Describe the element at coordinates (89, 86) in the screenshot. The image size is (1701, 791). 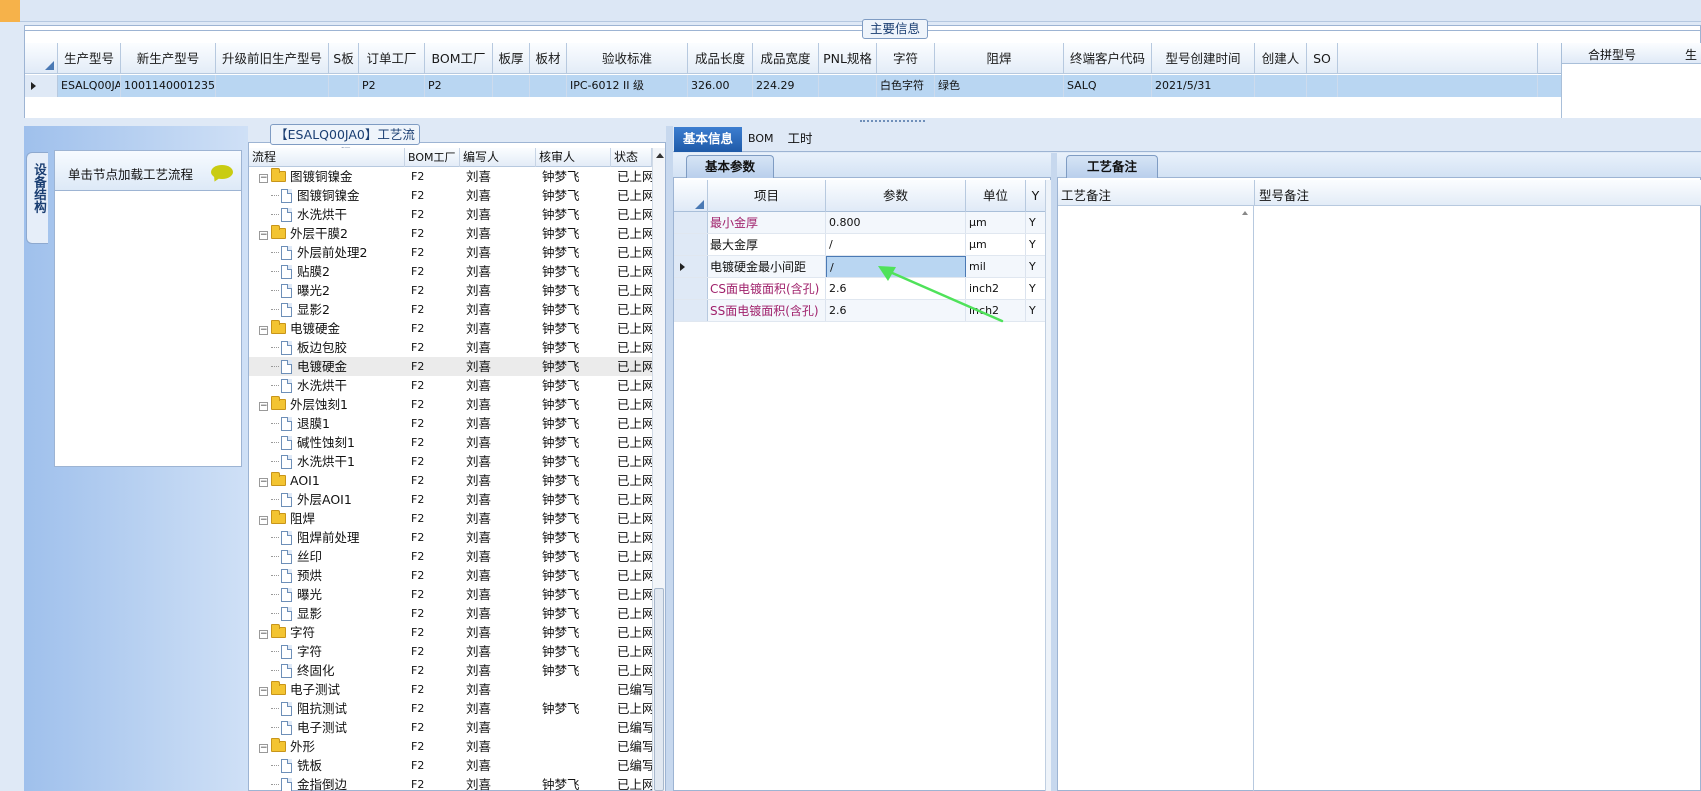
I see `main-row-cell: ESALQ00JA0` at that location.